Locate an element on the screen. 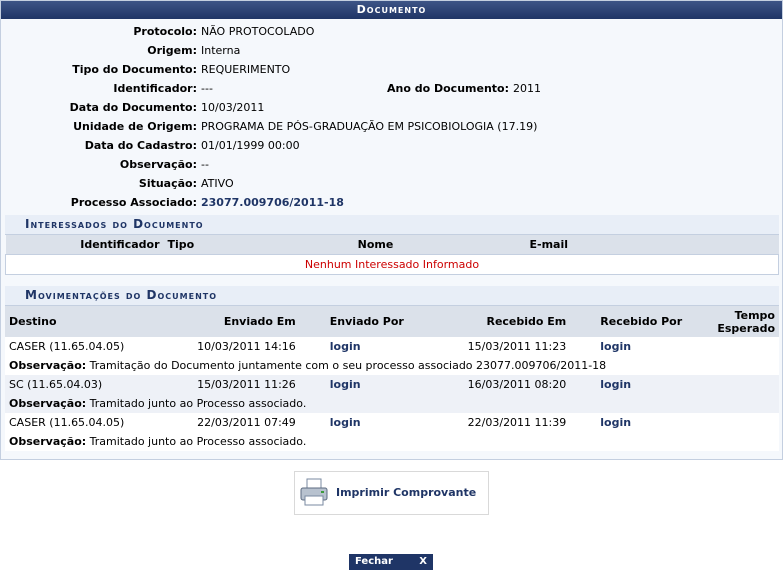 This screenshot has width=784, height=586. row-origem: Origem: Interna is located at coordinates (392, 50).